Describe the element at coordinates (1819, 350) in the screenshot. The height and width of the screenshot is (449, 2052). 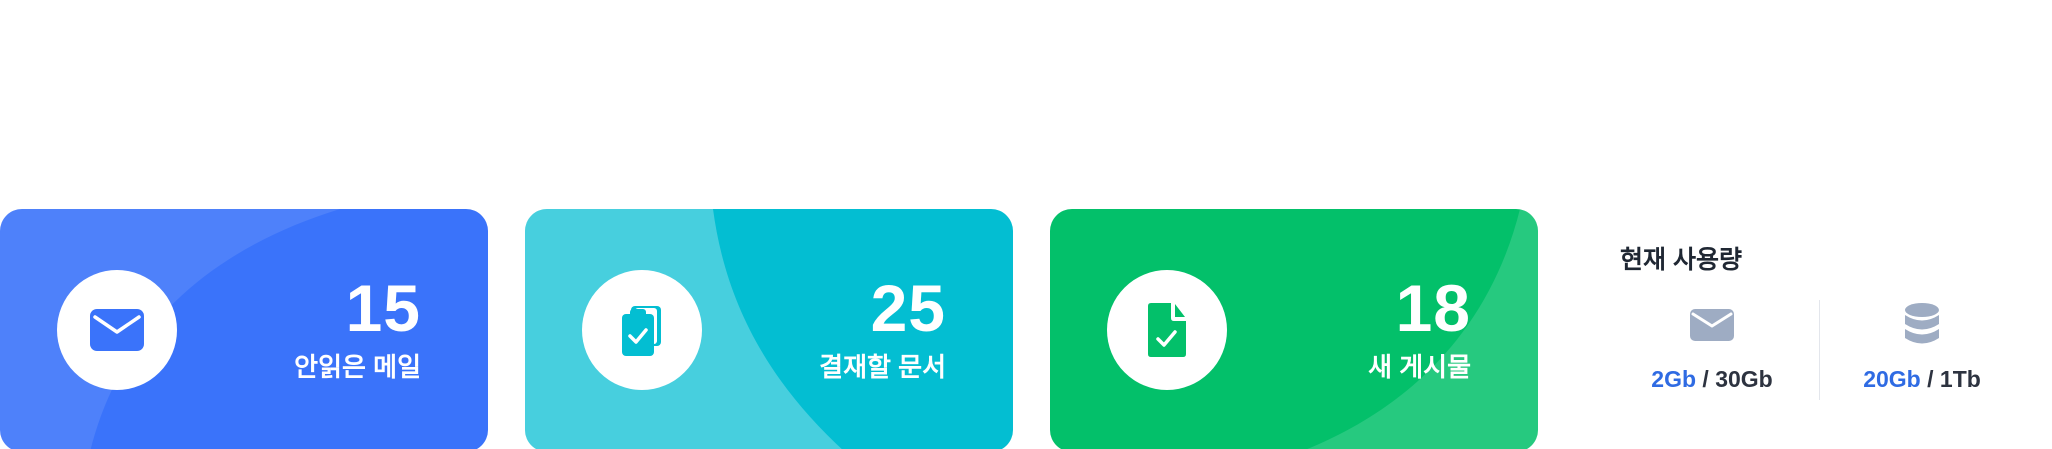
I see `usage-divider` at that location.